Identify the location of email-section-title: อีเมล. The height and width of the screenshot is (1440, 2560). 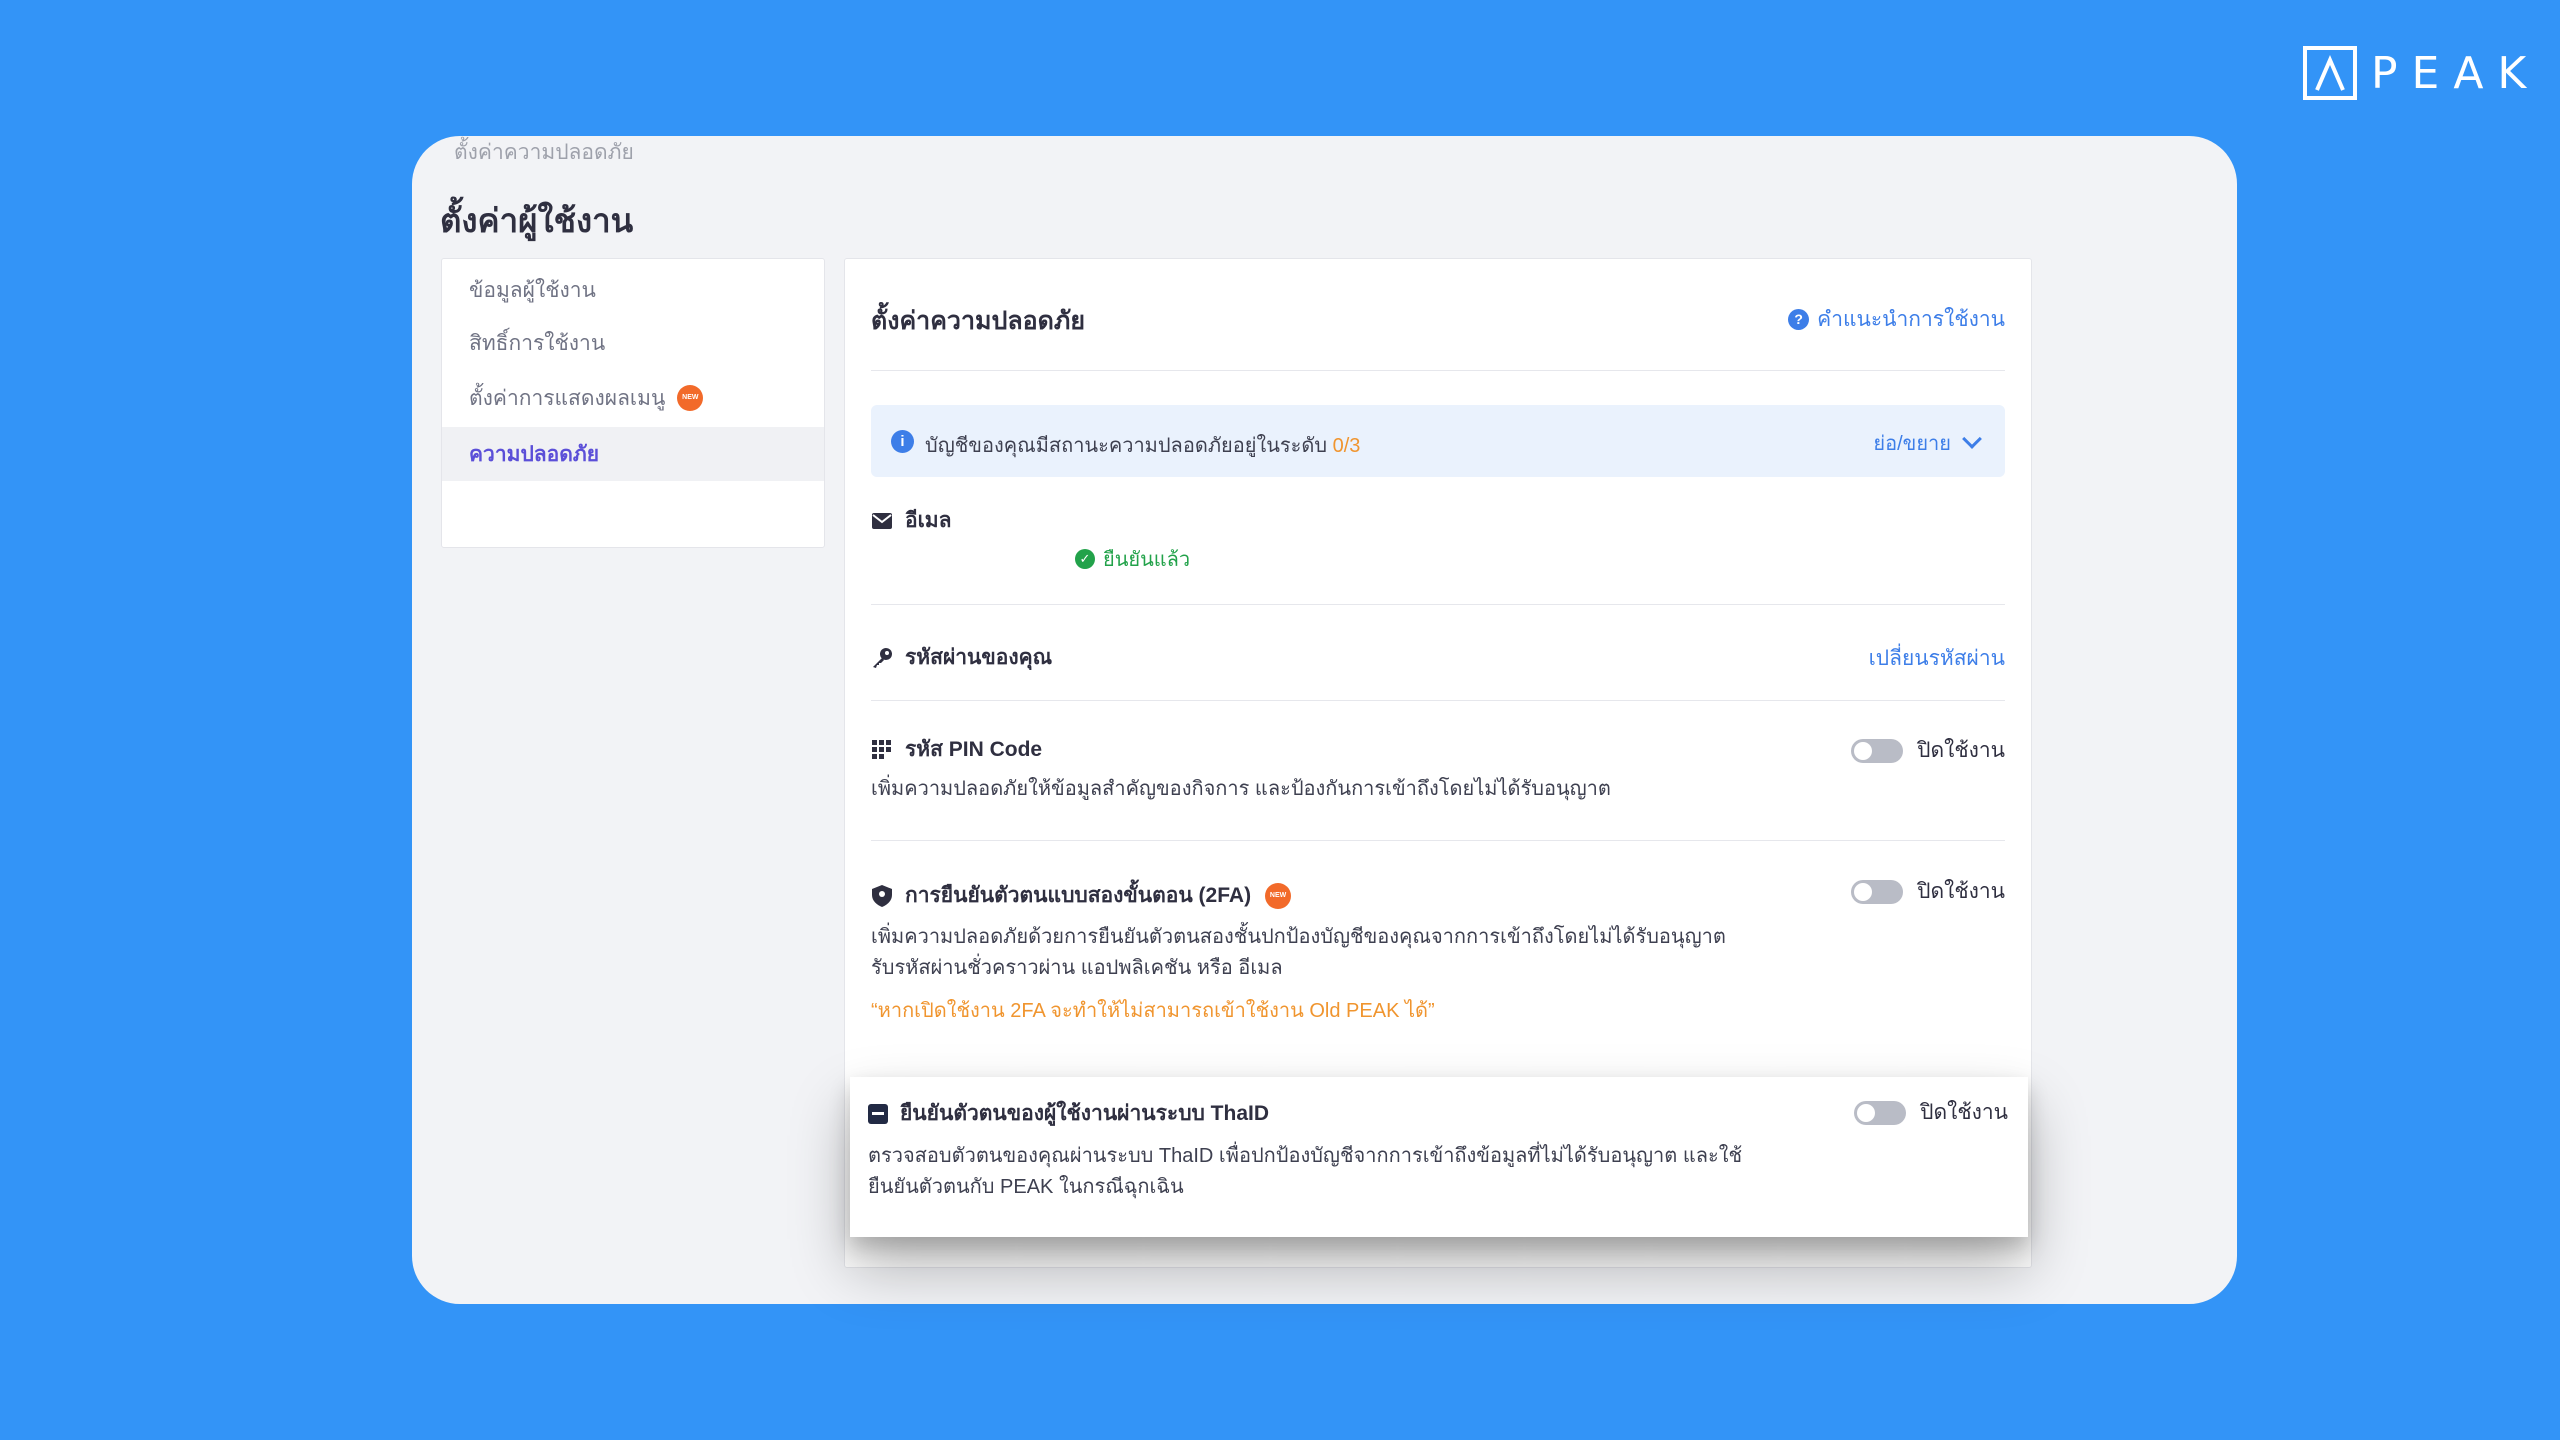
(911, 520).